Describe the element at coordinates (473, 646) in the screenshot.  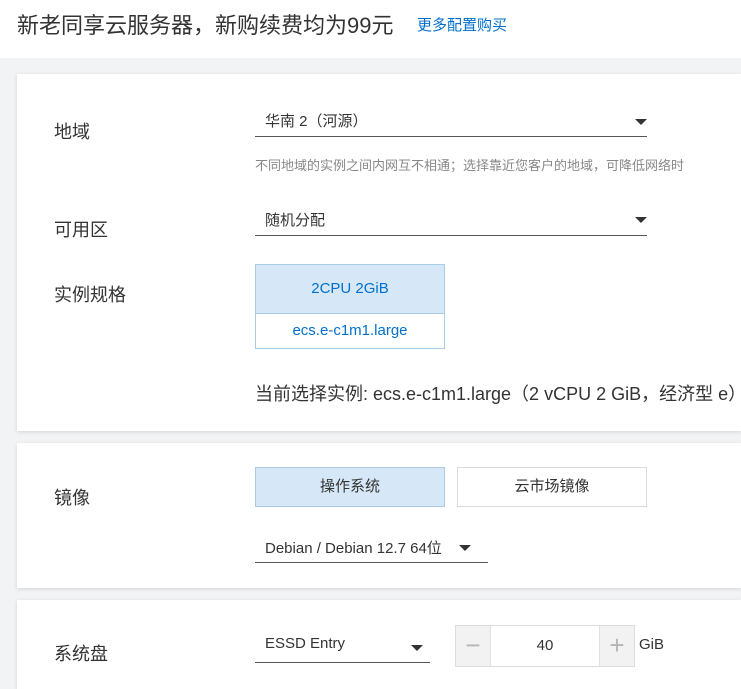
I see `decrement-button: −` at that location.